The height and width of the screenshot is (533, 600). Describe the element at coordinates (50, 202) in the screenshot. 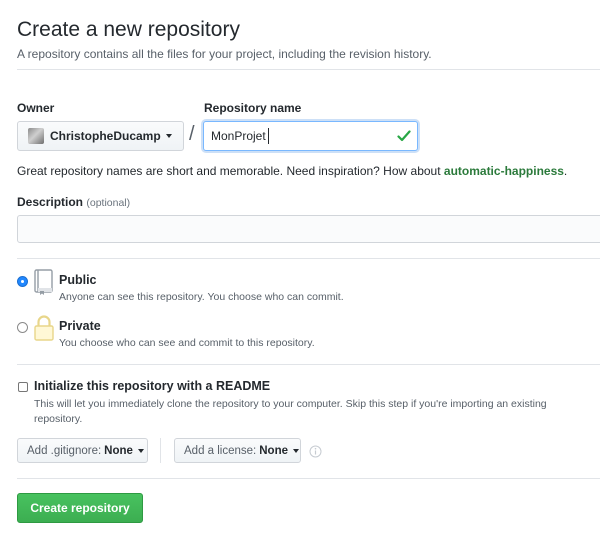

I see `description-label-text: Description` at that location.